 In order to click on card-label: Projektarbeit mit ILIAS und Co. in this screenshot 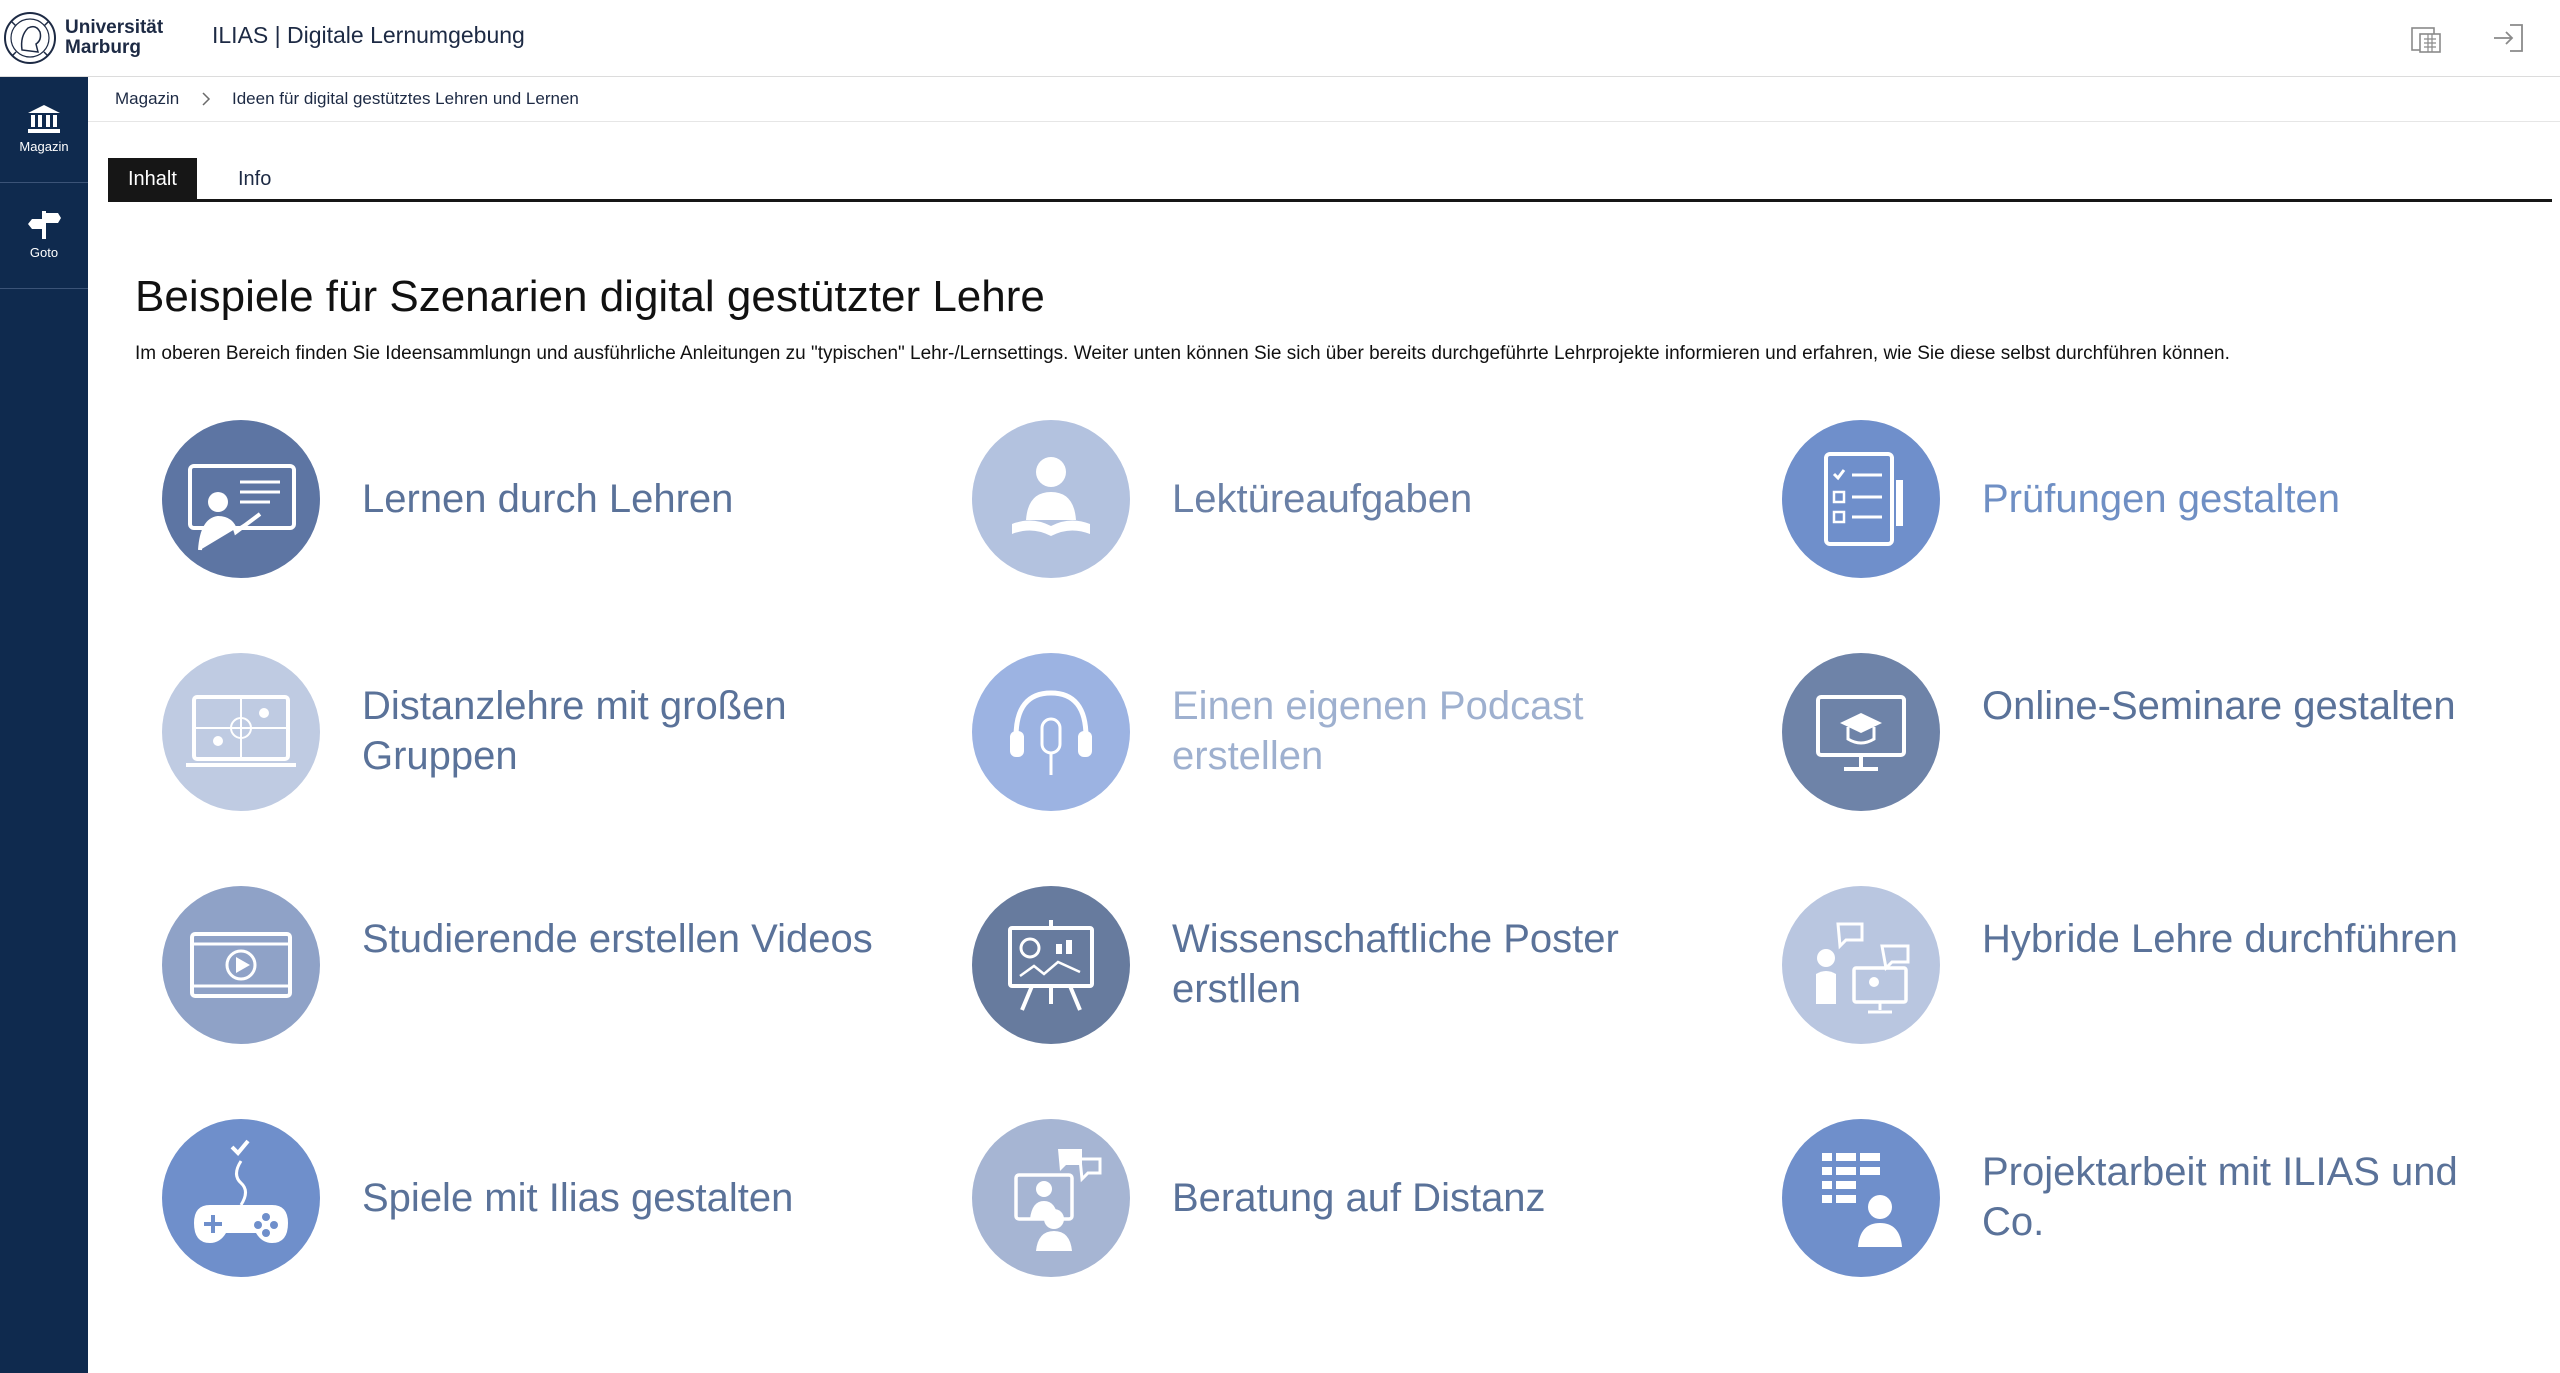, I will do `click(2220, 1197)`.